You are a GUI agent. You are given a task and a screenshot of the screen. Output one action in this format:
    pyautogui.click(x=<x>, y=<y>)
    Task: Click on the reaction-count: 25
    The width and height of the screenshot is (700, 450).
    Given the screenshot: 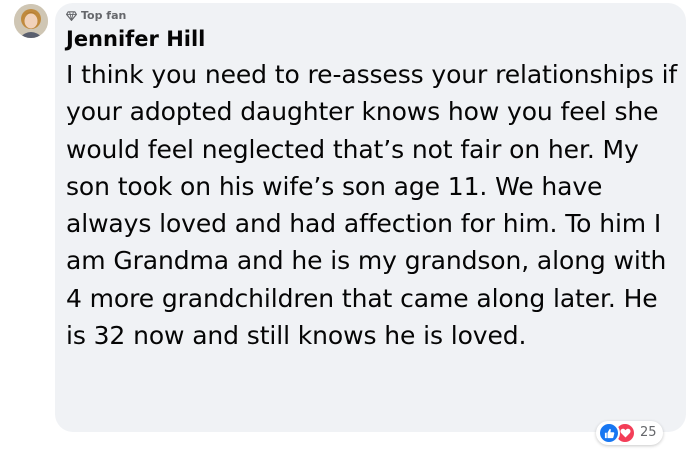 What is the action you would take?
    pyautogui.click(x=648, y=432)
    